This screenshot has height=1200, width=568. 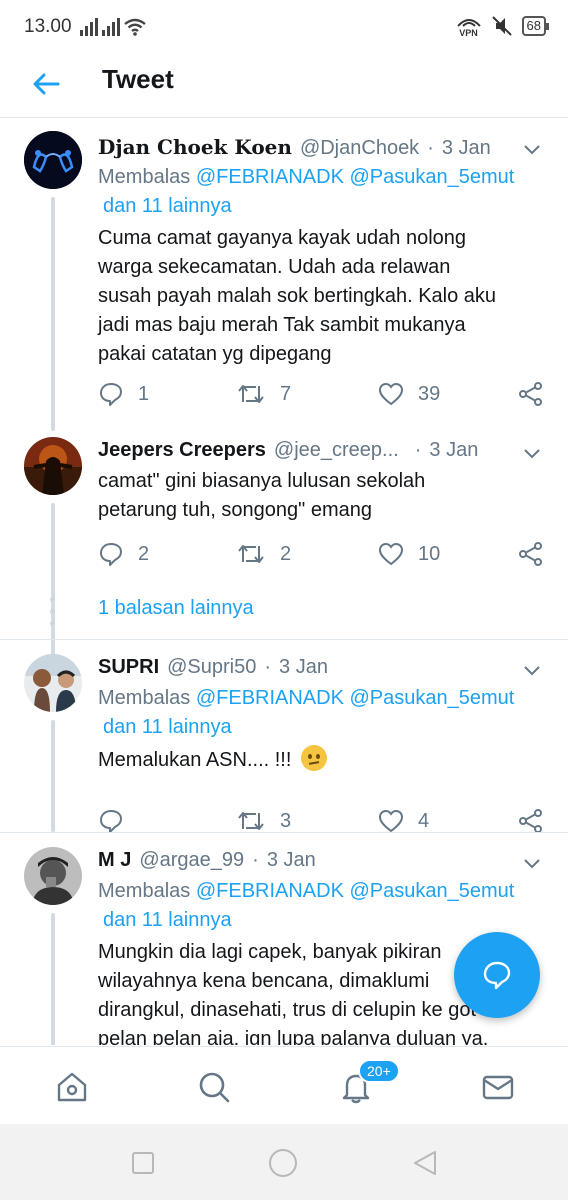 I want to click on triangle-back-icon, so click(x=425, y=1163).